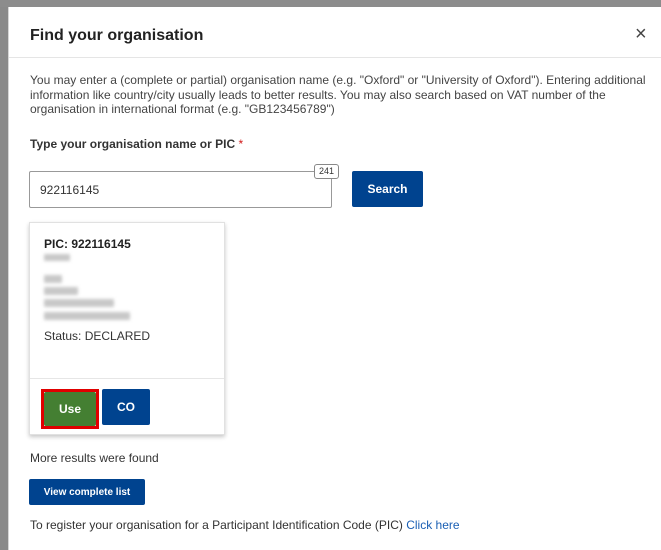 This screenshot has height=550, width=661. I want to click on character-count-badge: 241, so click(327, 171).